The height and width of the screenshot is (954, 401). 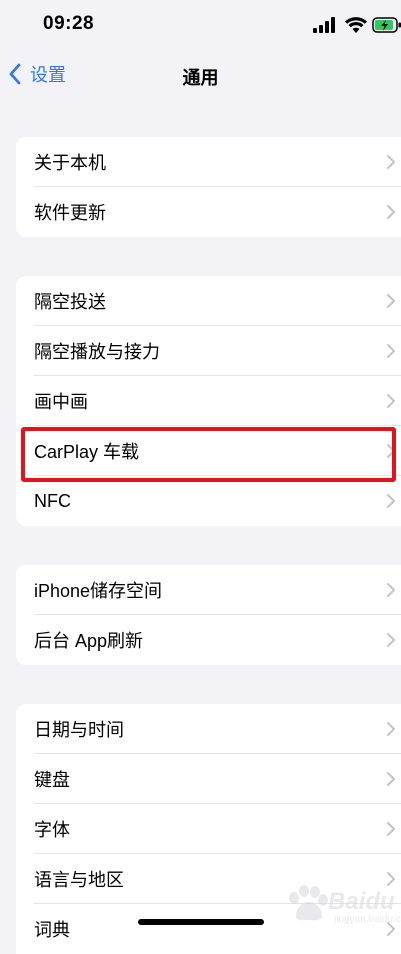 I want to click on settings-row-about: 关于本机, so click(x=208, y=162).